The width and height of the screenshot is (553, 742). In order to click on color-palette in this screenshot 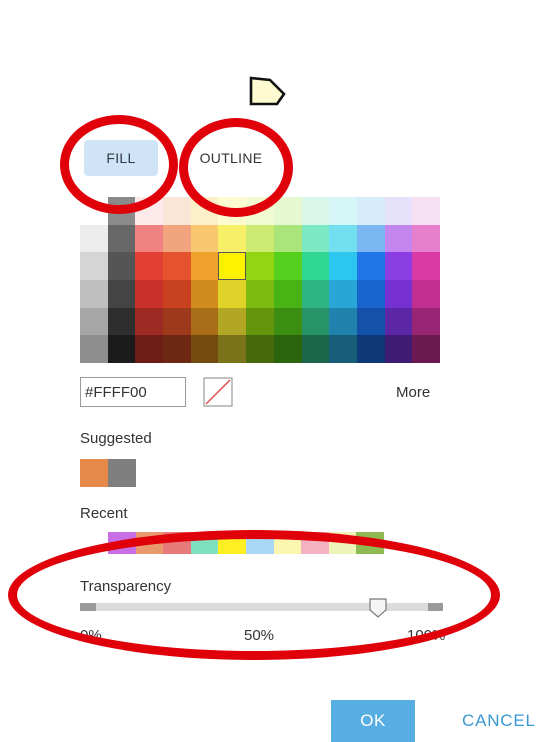, I will do `click(260, 280)`.